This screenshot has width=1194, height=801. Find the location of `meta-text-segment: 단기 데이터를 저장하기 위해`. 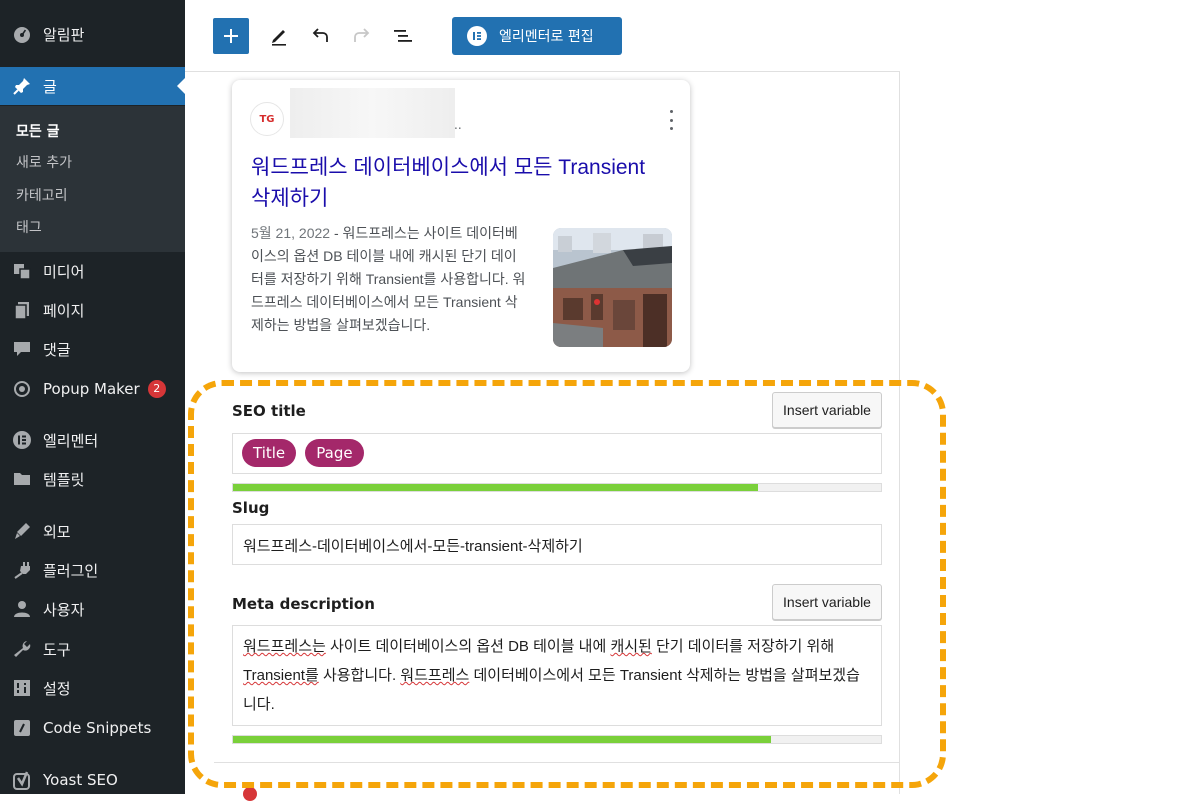

meta-text-segment: 단기 데이터를 저장하기 위해 is located at coordinates (743, 646).